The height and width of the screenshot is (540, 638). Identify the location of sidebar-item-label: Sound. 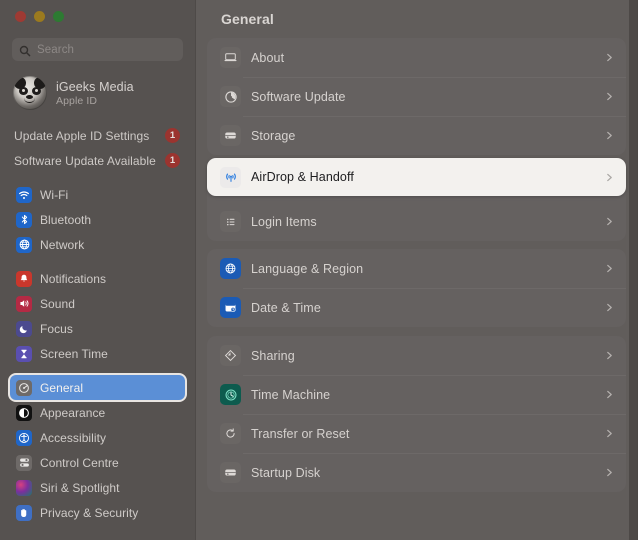
(57, 303).